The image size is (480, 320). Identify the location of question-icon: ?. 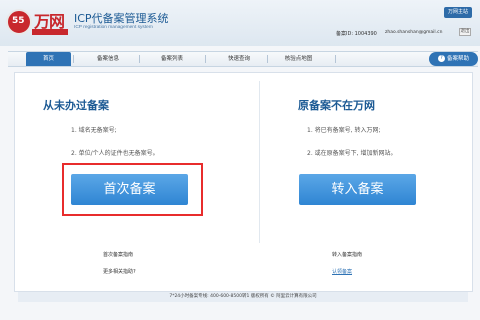
(441, 58).